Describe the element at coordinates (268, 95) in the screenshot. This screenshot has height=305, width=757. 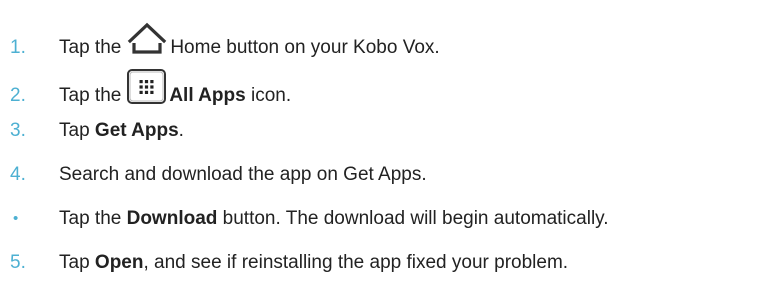
I see `step-text-rest: icon.` at that location.